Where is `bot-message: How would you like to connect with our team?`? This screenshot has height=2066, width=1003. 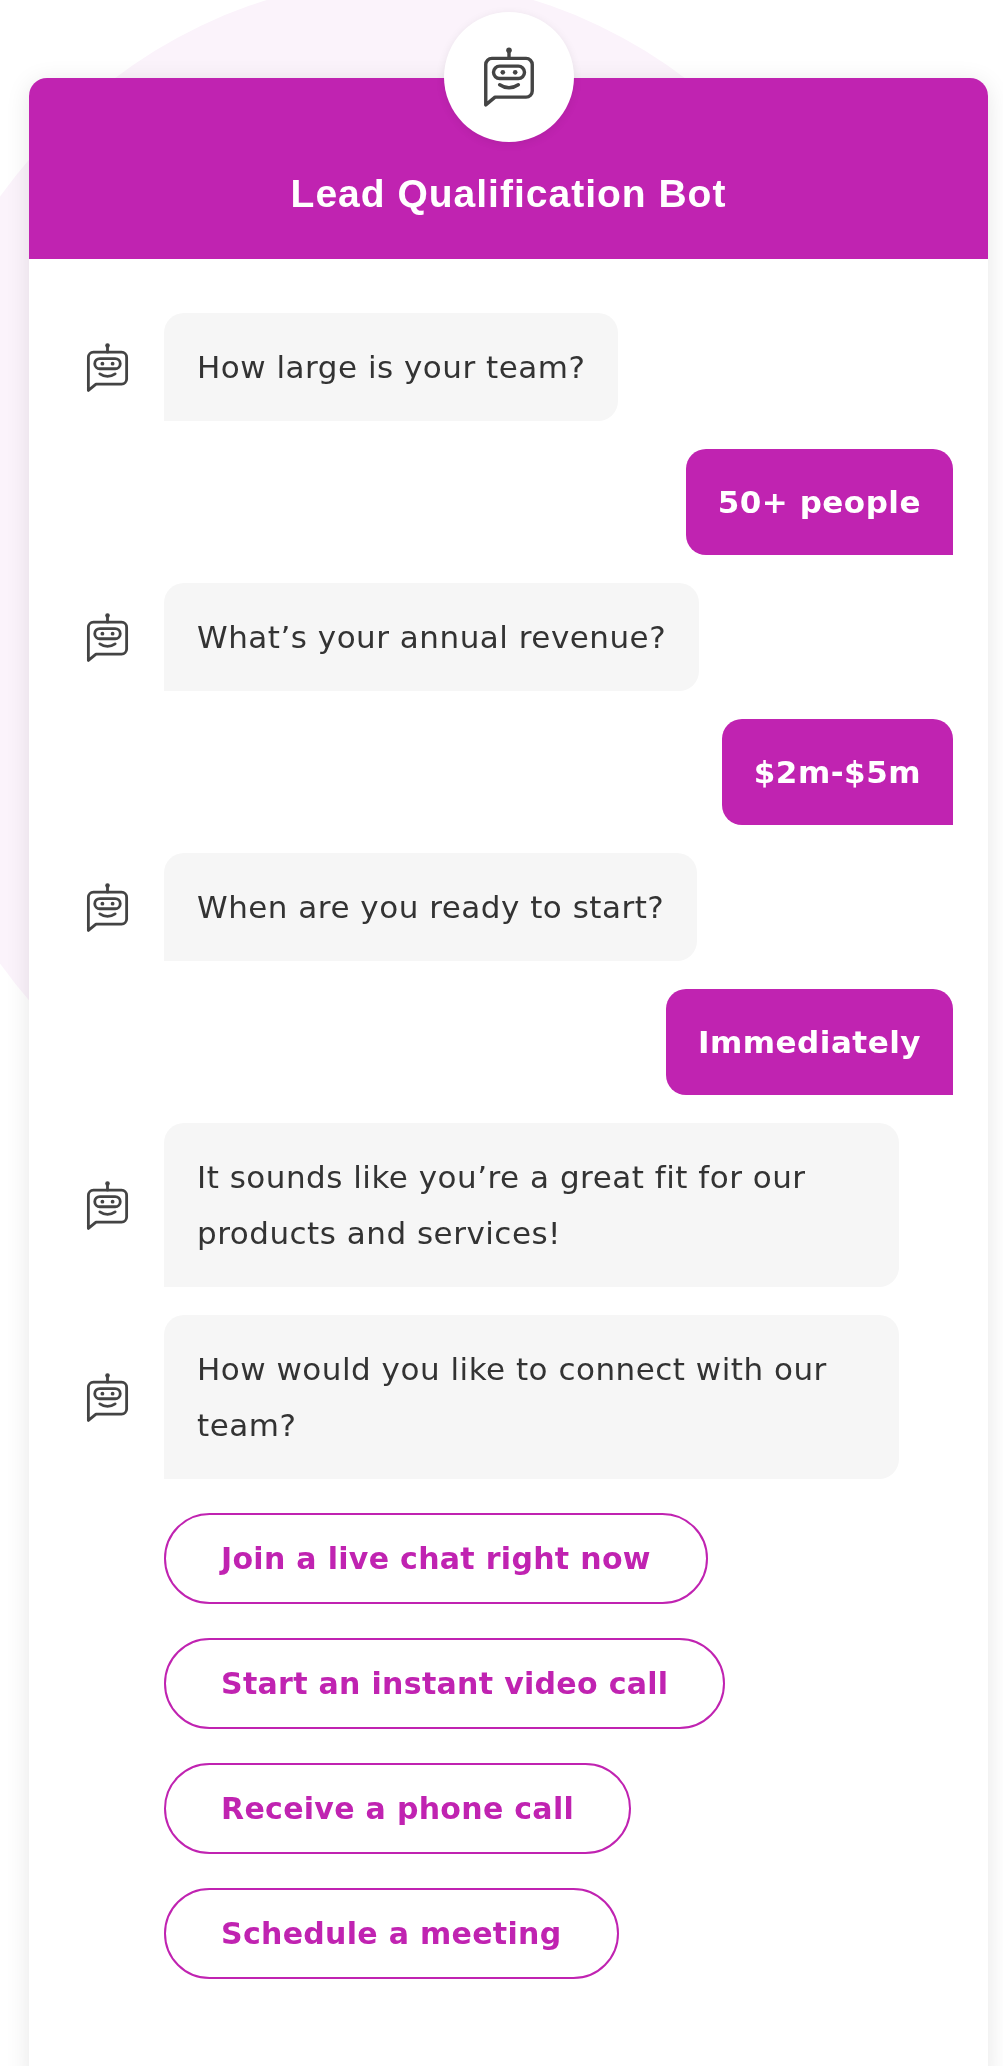
bot-message: How would you like to connect with our team? is located at coordinates (531, 1397).